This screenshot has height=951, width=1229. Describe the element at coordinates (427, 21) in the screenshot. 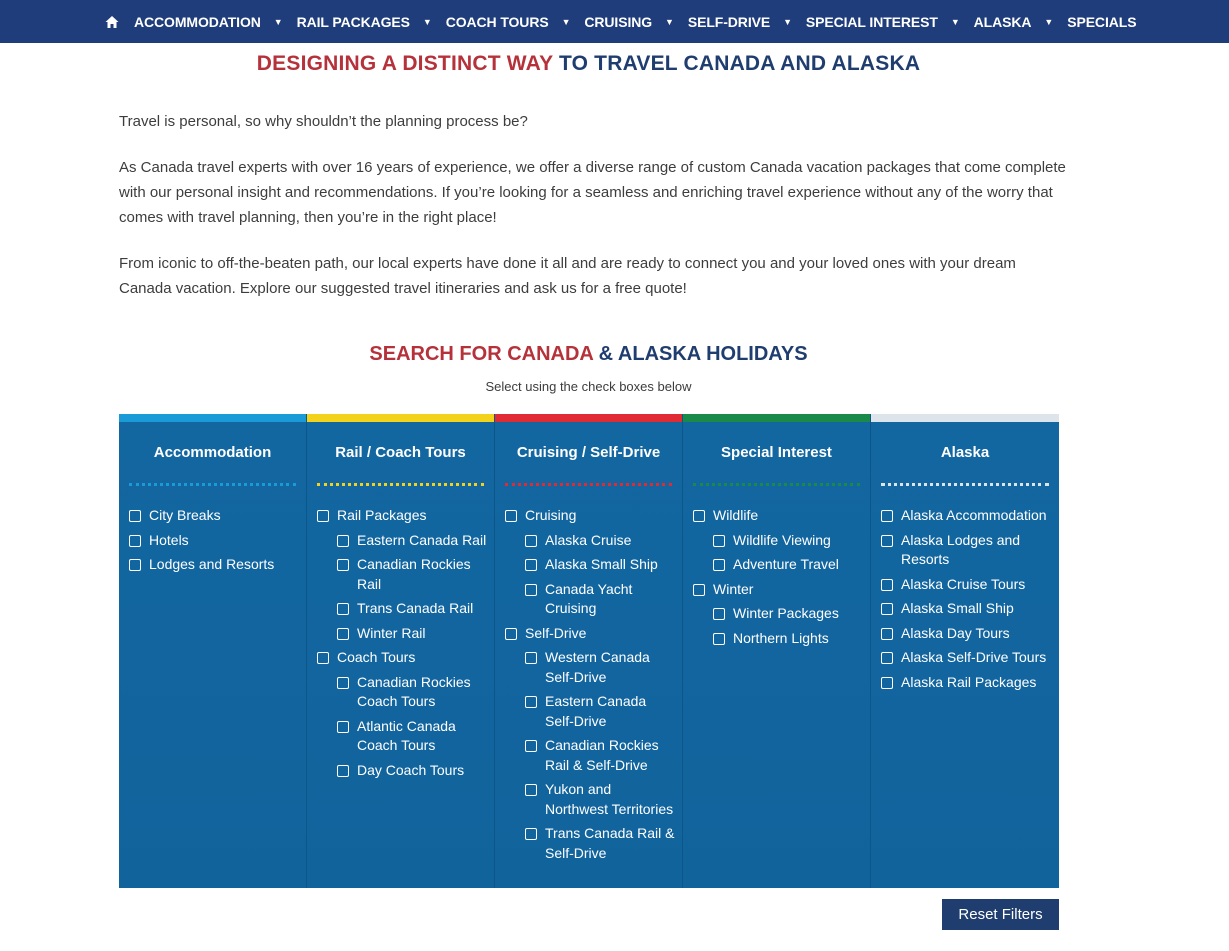

I see `caret-down-icon: ▼` at that location.